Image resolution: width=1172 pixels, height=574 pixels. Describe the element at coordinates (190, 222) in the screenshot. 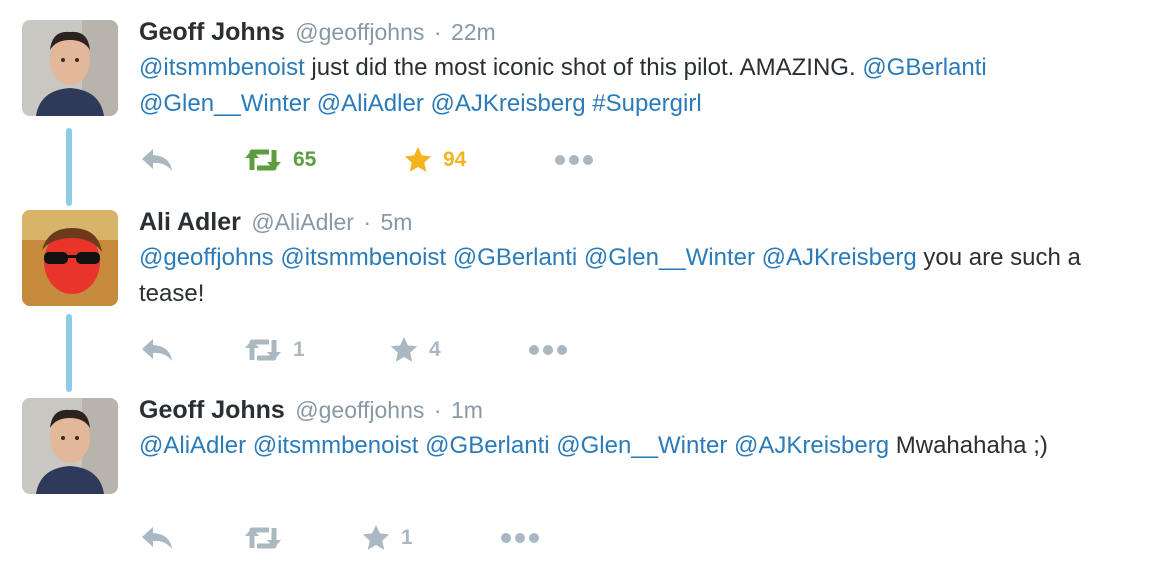

I see `author-name: Ali Adler` at that location.